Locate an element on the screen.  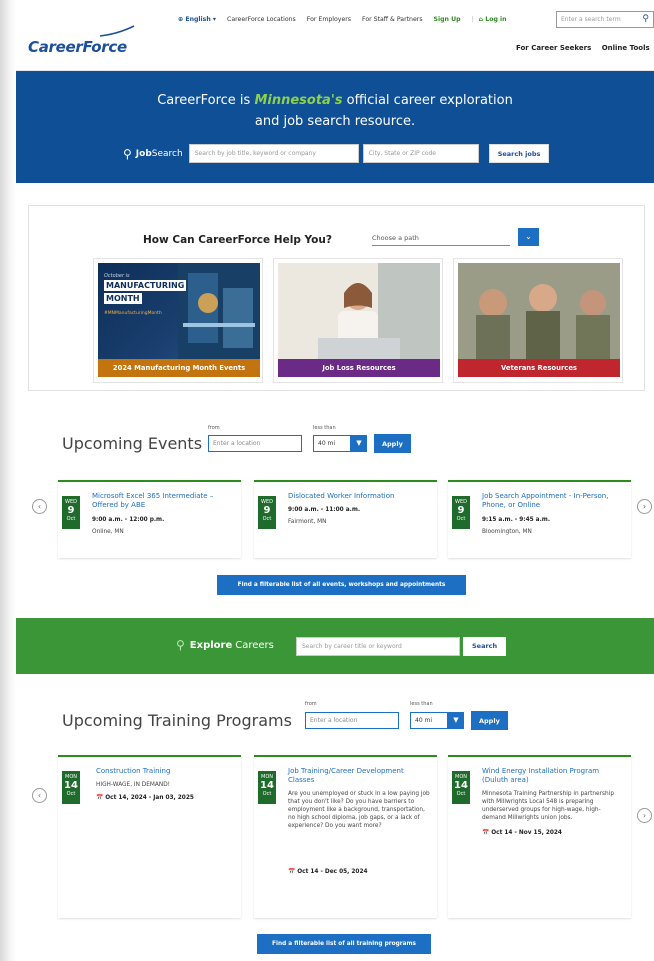
sub-nav: For Career Seekers Online Tools is located at coordinates (585, 48).